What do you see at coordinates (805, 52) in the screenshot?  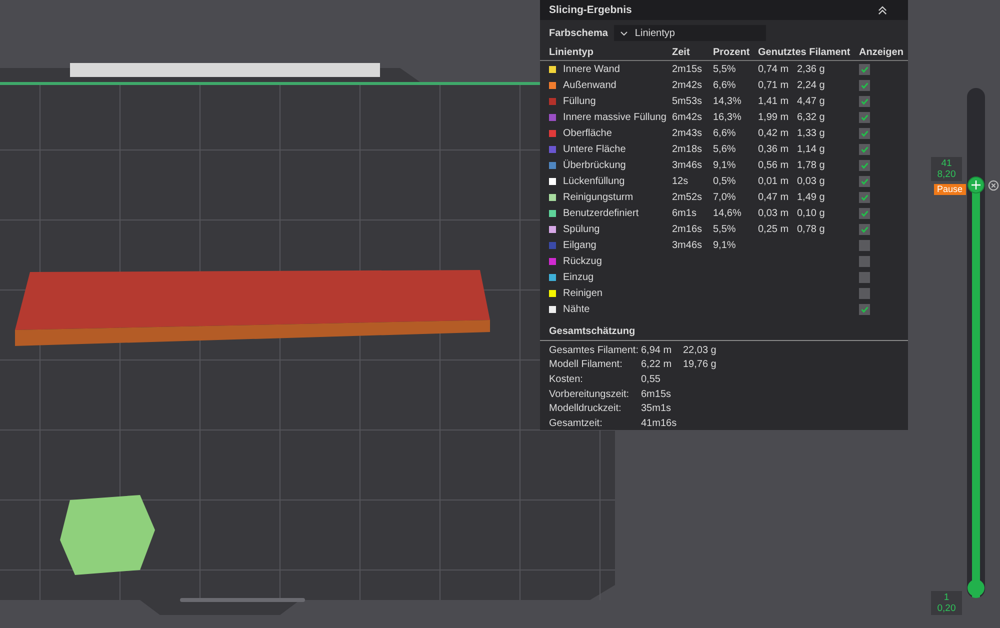 I see `column-header: Genutztes Filament` at bounding box center [805, 52].